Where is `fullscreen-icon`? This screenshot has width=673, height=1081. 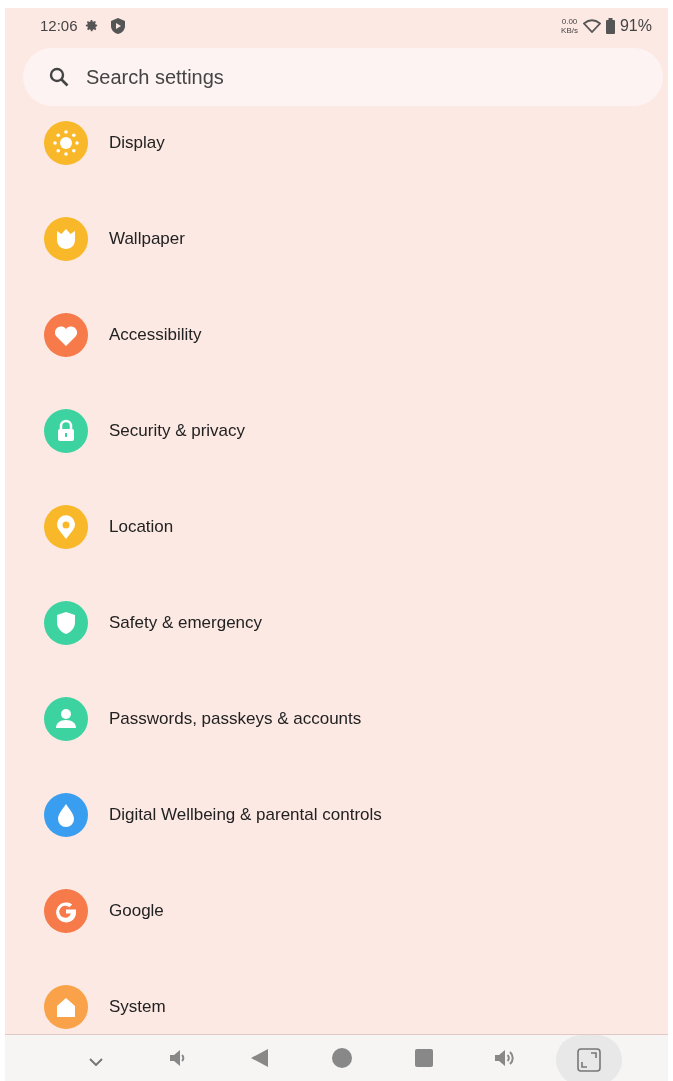 fullscreen-icon is located at coordinates (589, 1060).